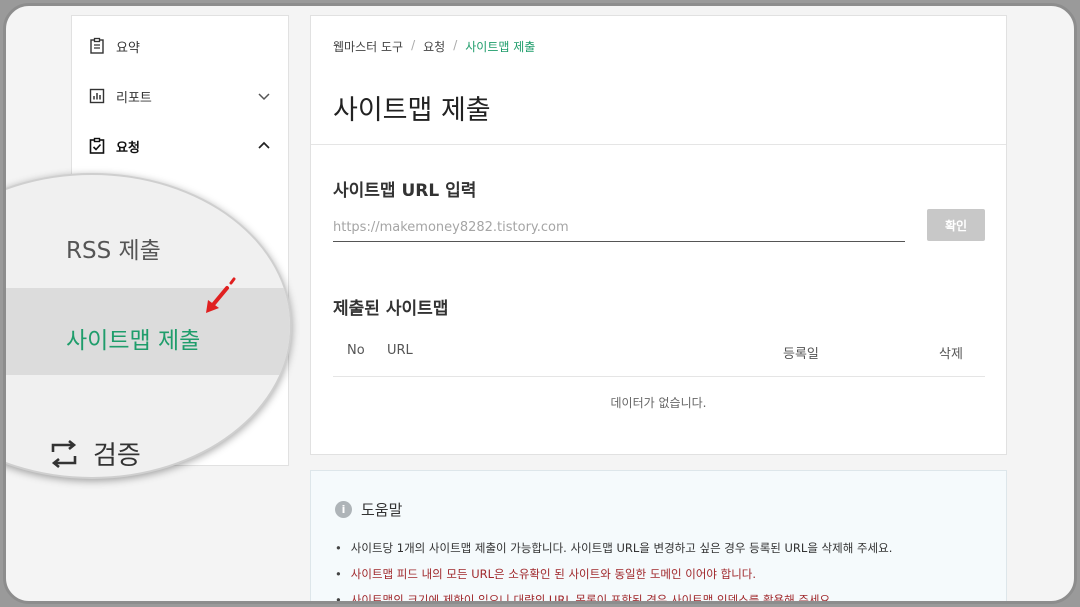  I want to click on sitemap-url-heading: 사이트맵 URL 입력, so click(405, 191).